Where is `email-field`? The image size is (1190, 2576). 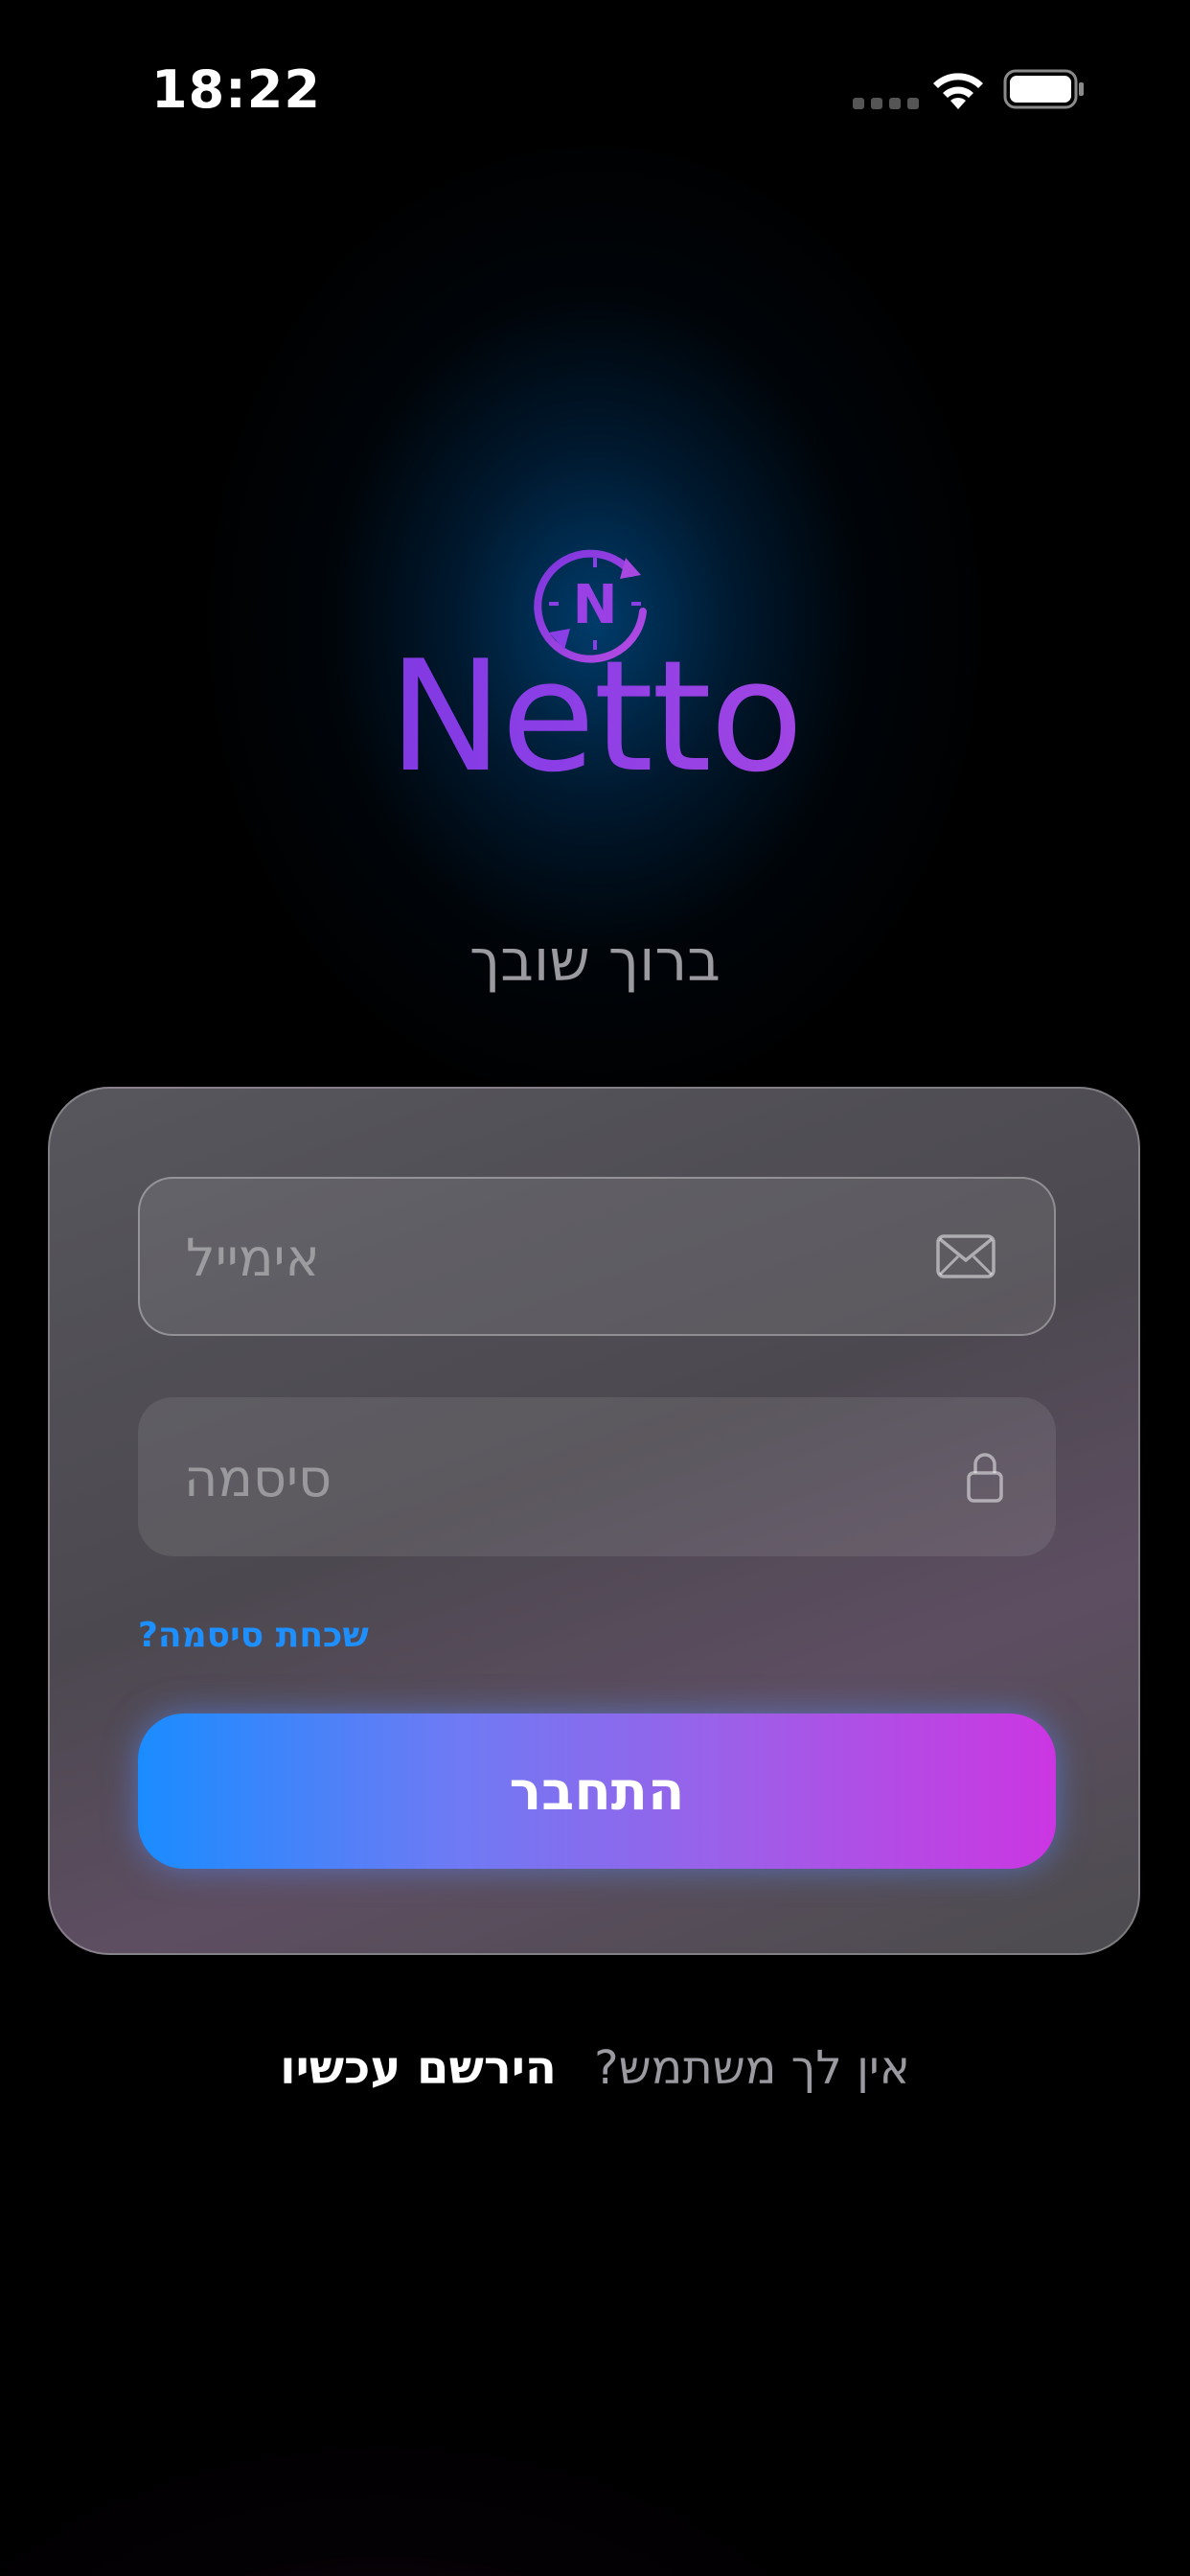 email-field is located at coordinates (597, 1256).